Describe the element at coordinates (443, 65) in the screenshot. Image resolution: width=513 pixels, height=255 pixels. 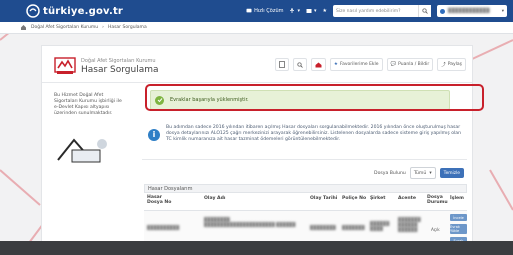
I see `share-icon: ⤴` at that location.